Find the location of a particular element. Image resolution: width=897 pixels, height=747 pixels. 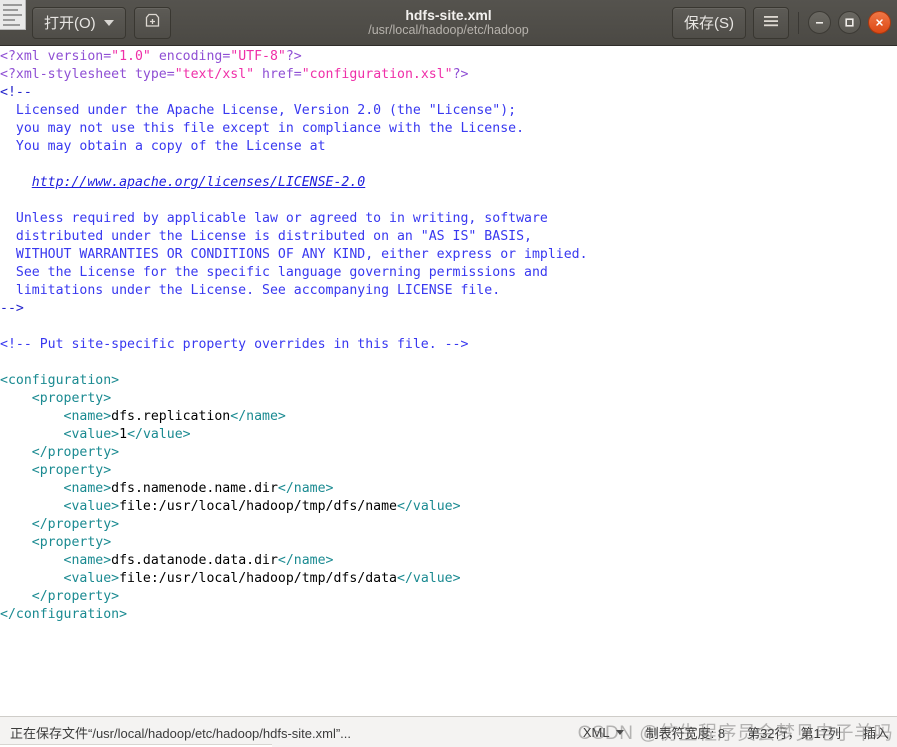

property-3-value-indent is located at coordinates (32, 578).